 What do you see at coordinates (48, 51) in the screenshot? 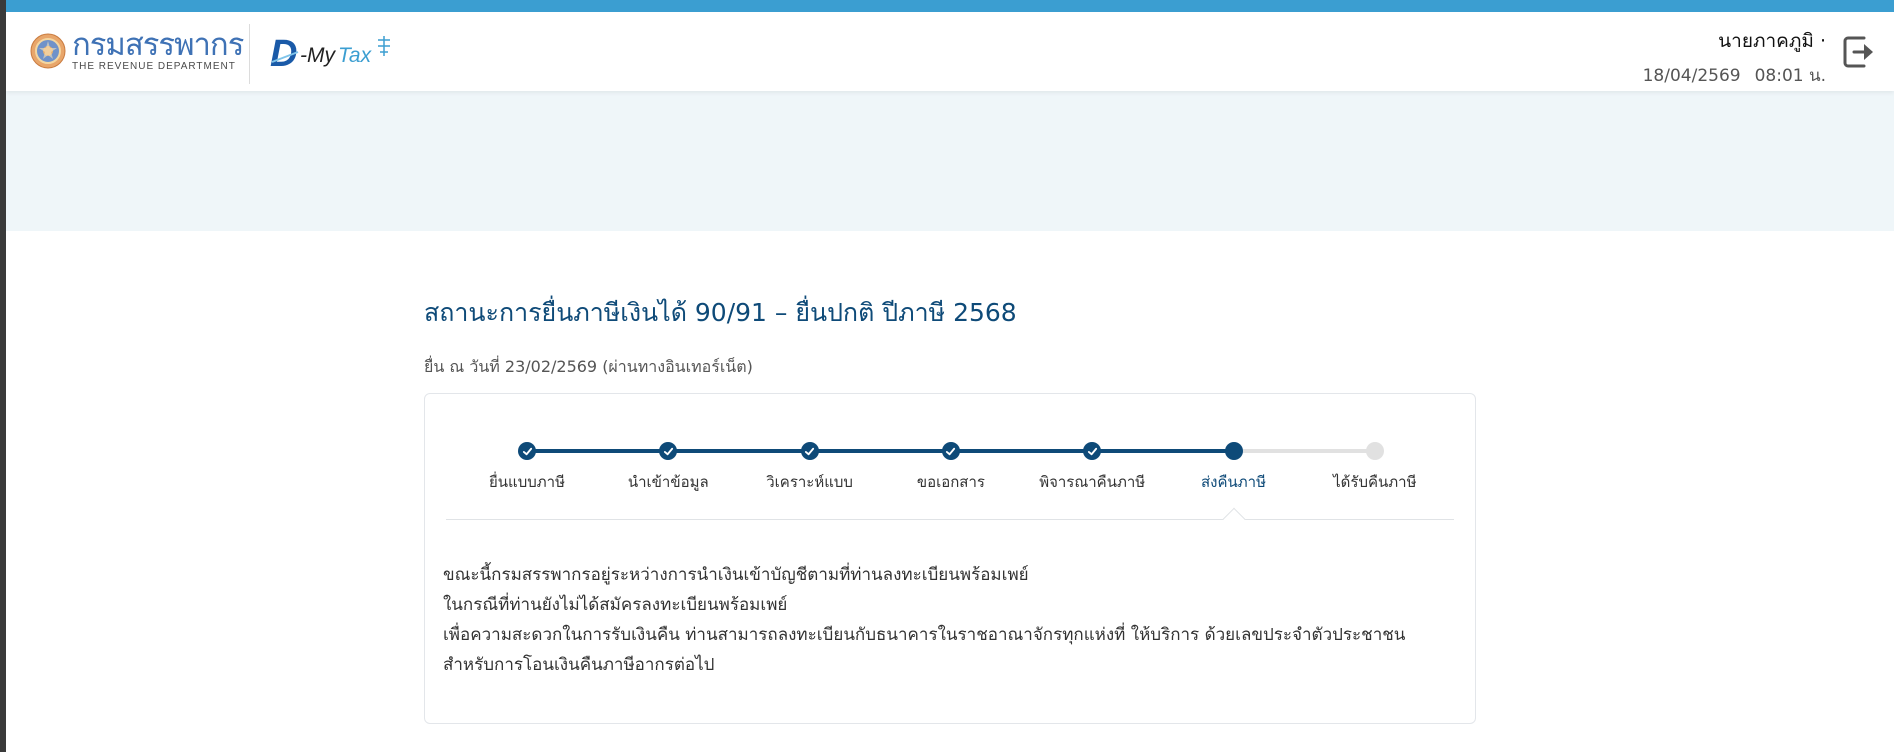
I see `revenue-seal-icon` at bounding box center [48, 51].